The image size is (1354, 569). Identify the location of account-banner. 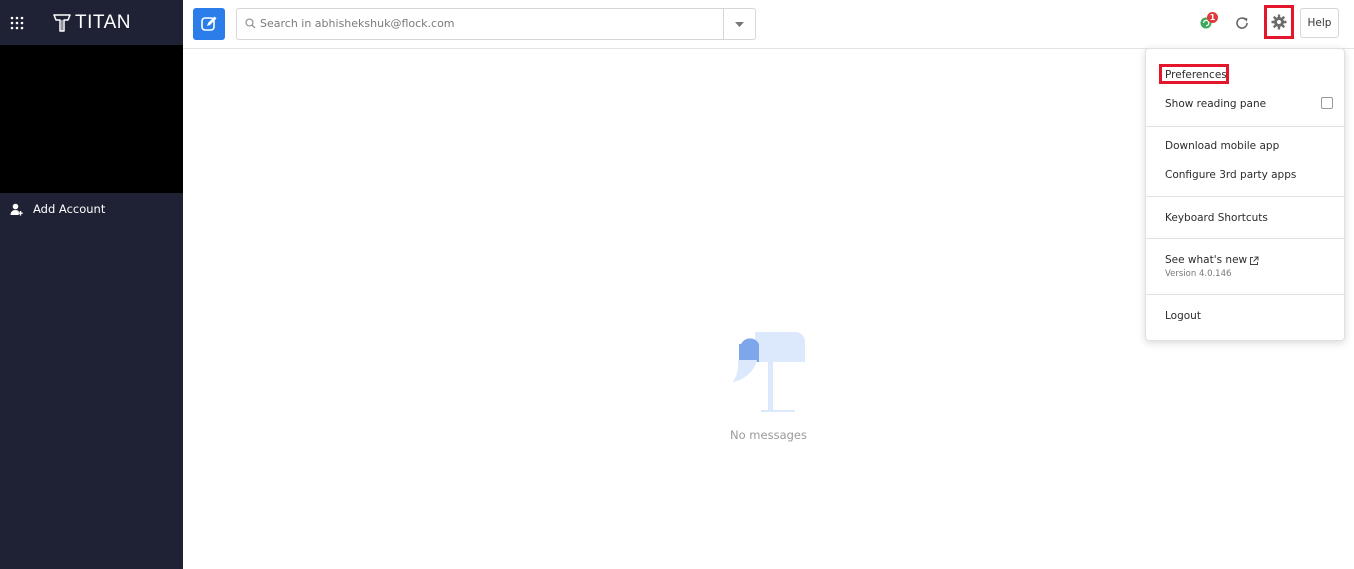
(91, 119).